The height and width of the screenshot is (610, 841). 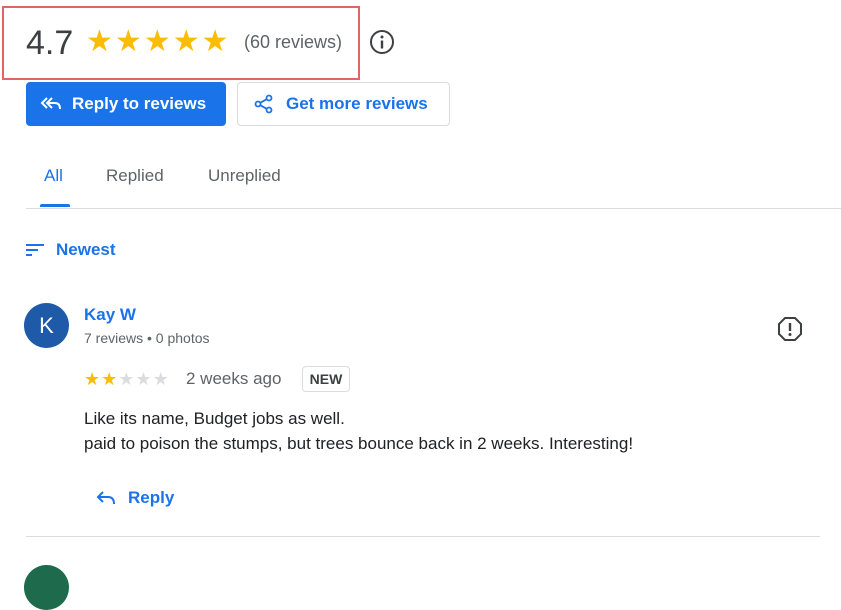 What do you see at coordinates (86, 249) in the screenshot?
I see `sort-label: Newest` at bounding box center [86, 249].